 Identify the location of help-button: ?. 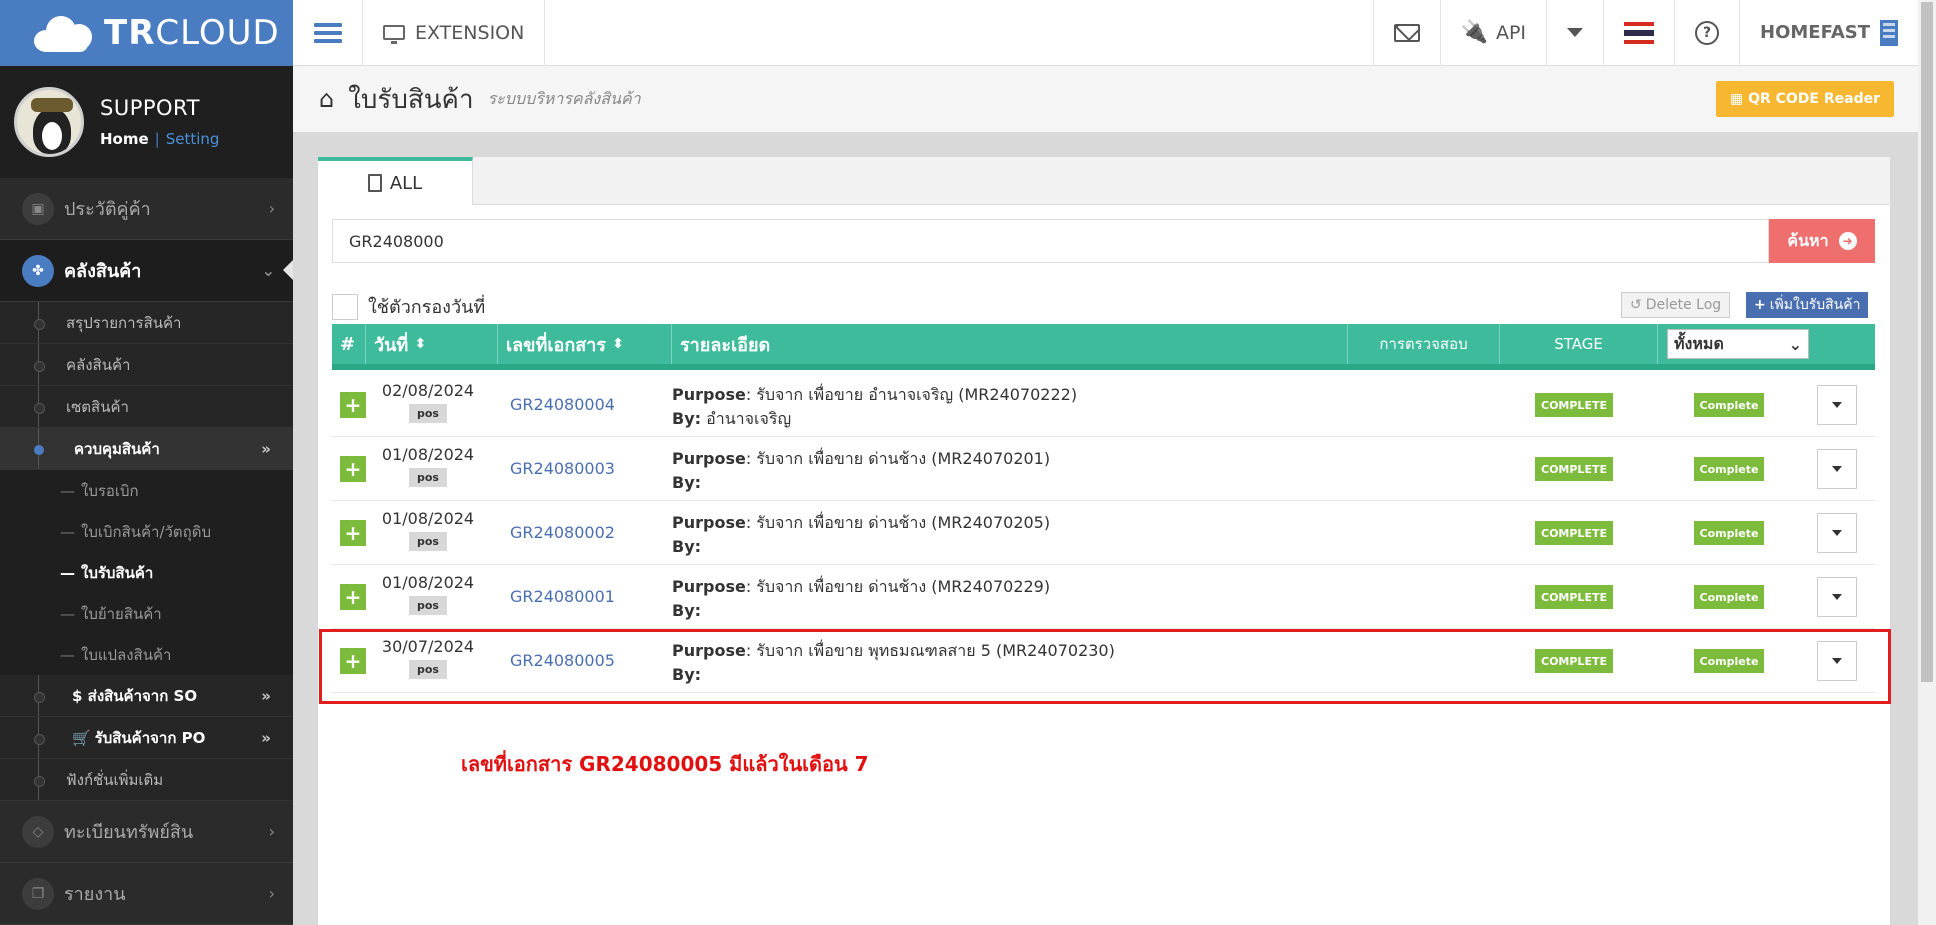
(1706, 33).